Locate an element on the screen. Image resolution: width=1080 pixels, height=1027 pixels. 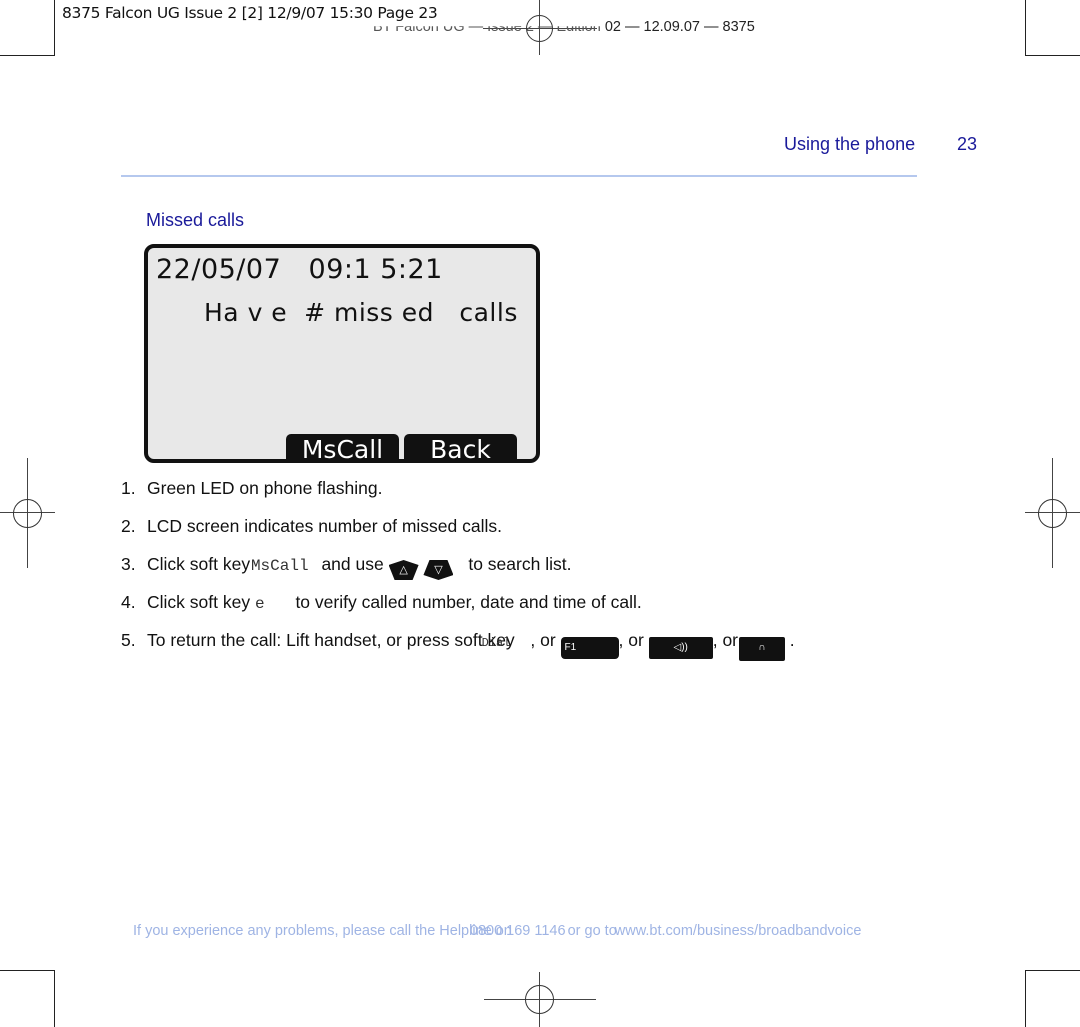
edition-line-left: BT Falcon UG — Issue 2 — Edition is located at coordinates (487, 27).